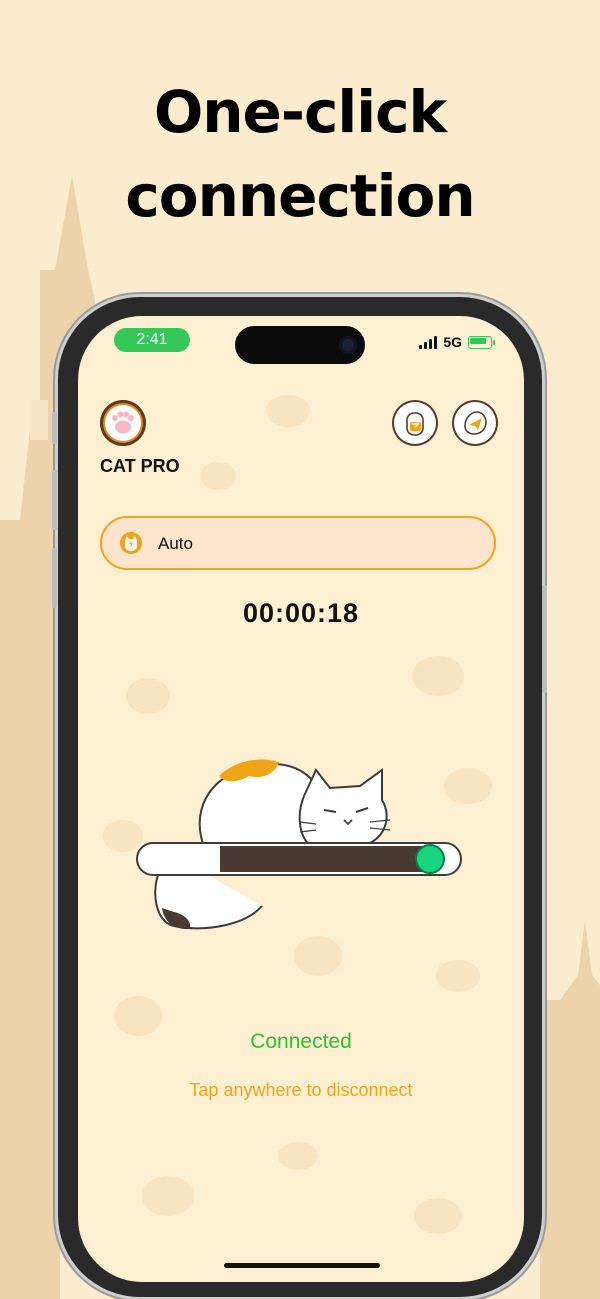 The width and height of the screenshot is (600, 1299). What do you see at coordinates (544, 639) in the screenshot?
I see `power-button` at bounding box center [544, 639].